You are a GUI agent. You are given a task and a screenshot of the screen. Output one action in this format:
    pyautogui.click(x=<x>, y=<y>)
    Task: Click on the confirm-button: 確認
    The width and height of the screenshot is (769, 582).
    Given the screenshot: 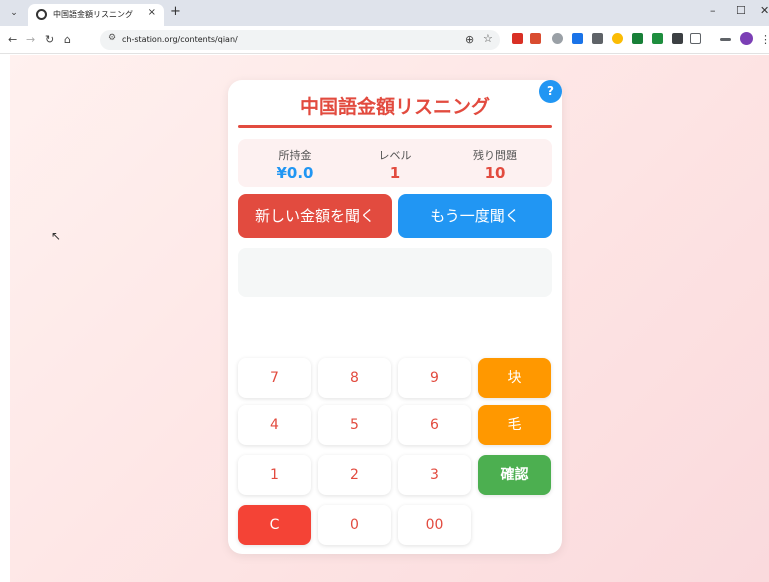 What is the action you would take?
    pyautogui.click(x=514, y=475)
    